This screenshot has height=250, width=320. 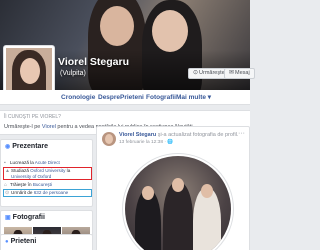 I want to click on friends-title-text: Prieteni, so click(x=23, y=241).